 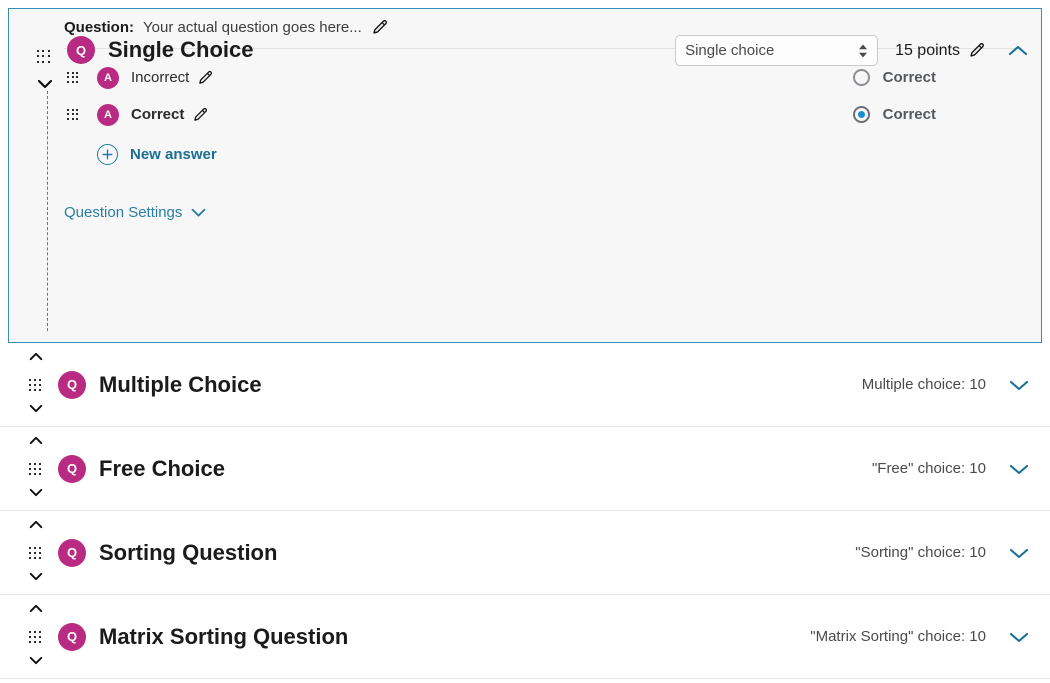 I want to click on collapse-question-button, so click(x=1018, y=51).